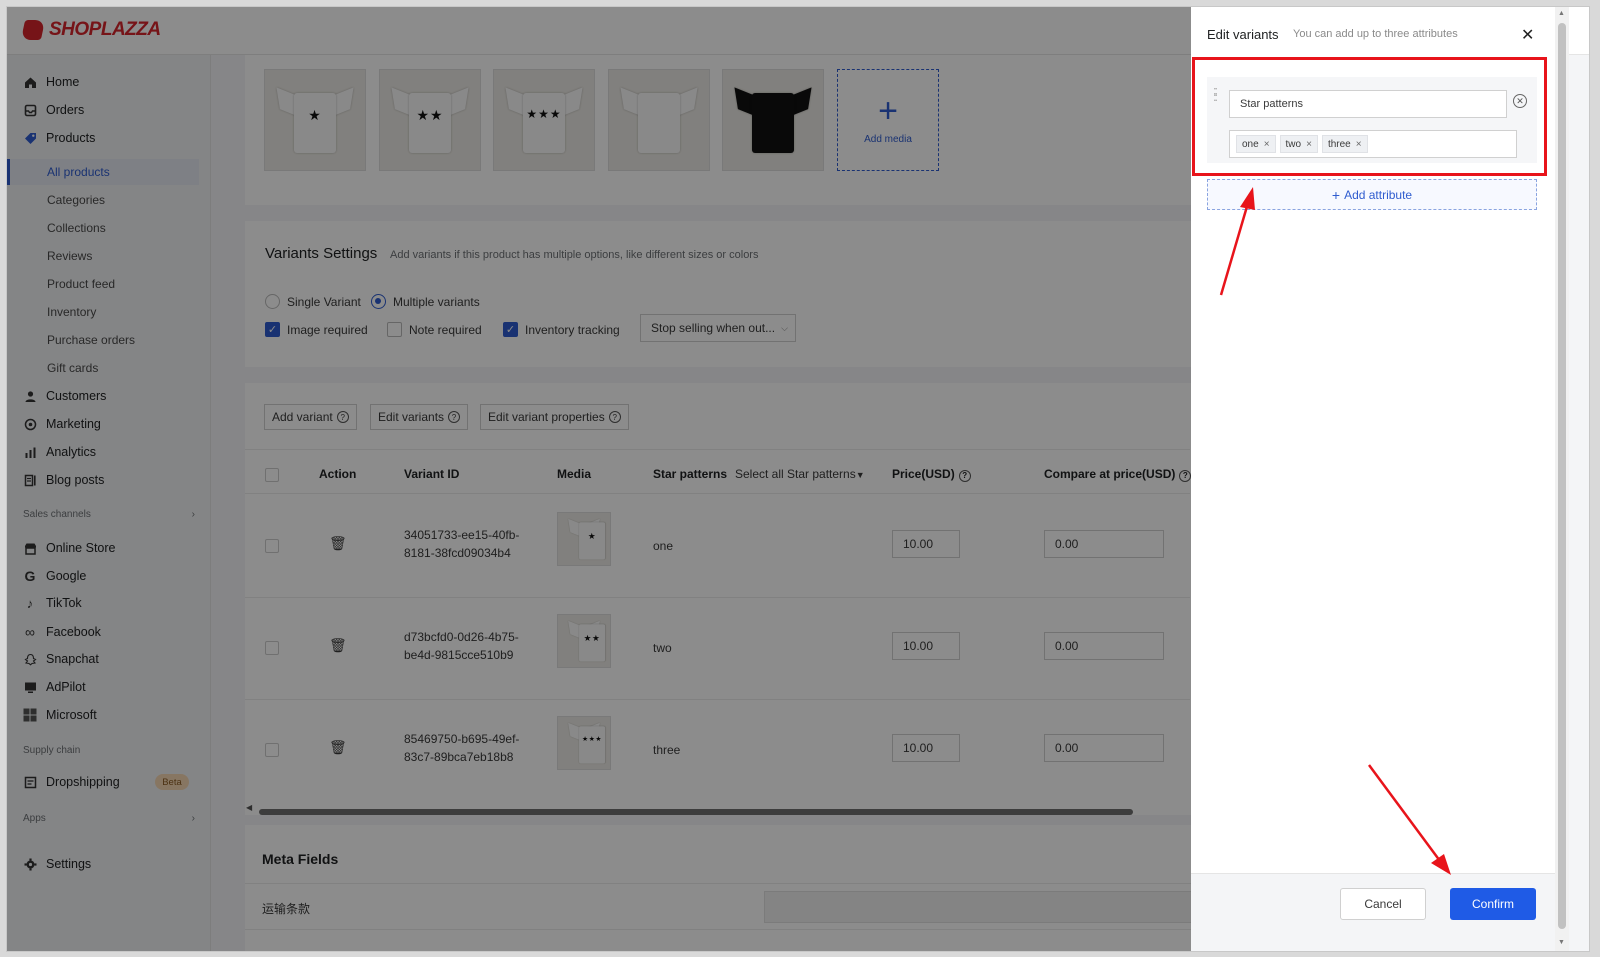  I want to click on value-tag: three ×, so click(1344, 144).